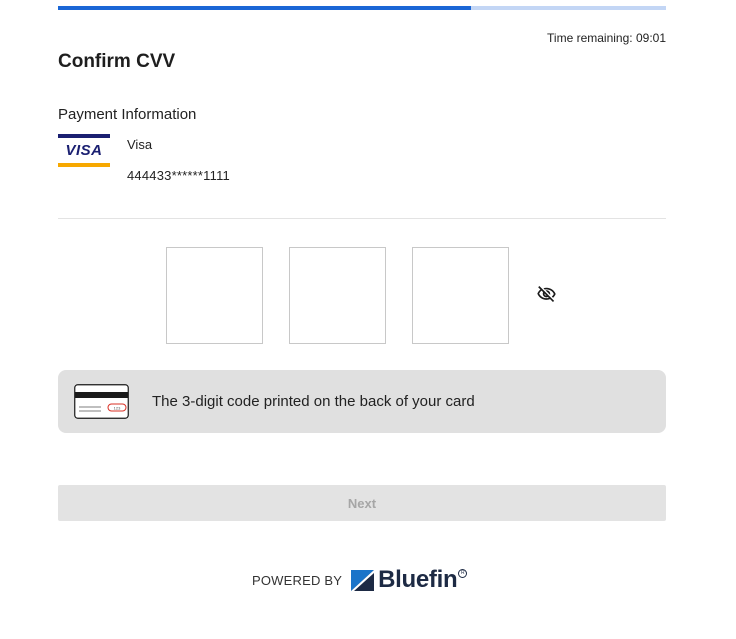 The width and height of the screenshot is (736, 639). I want to click on card-brand: Visa, so click(140, 144).